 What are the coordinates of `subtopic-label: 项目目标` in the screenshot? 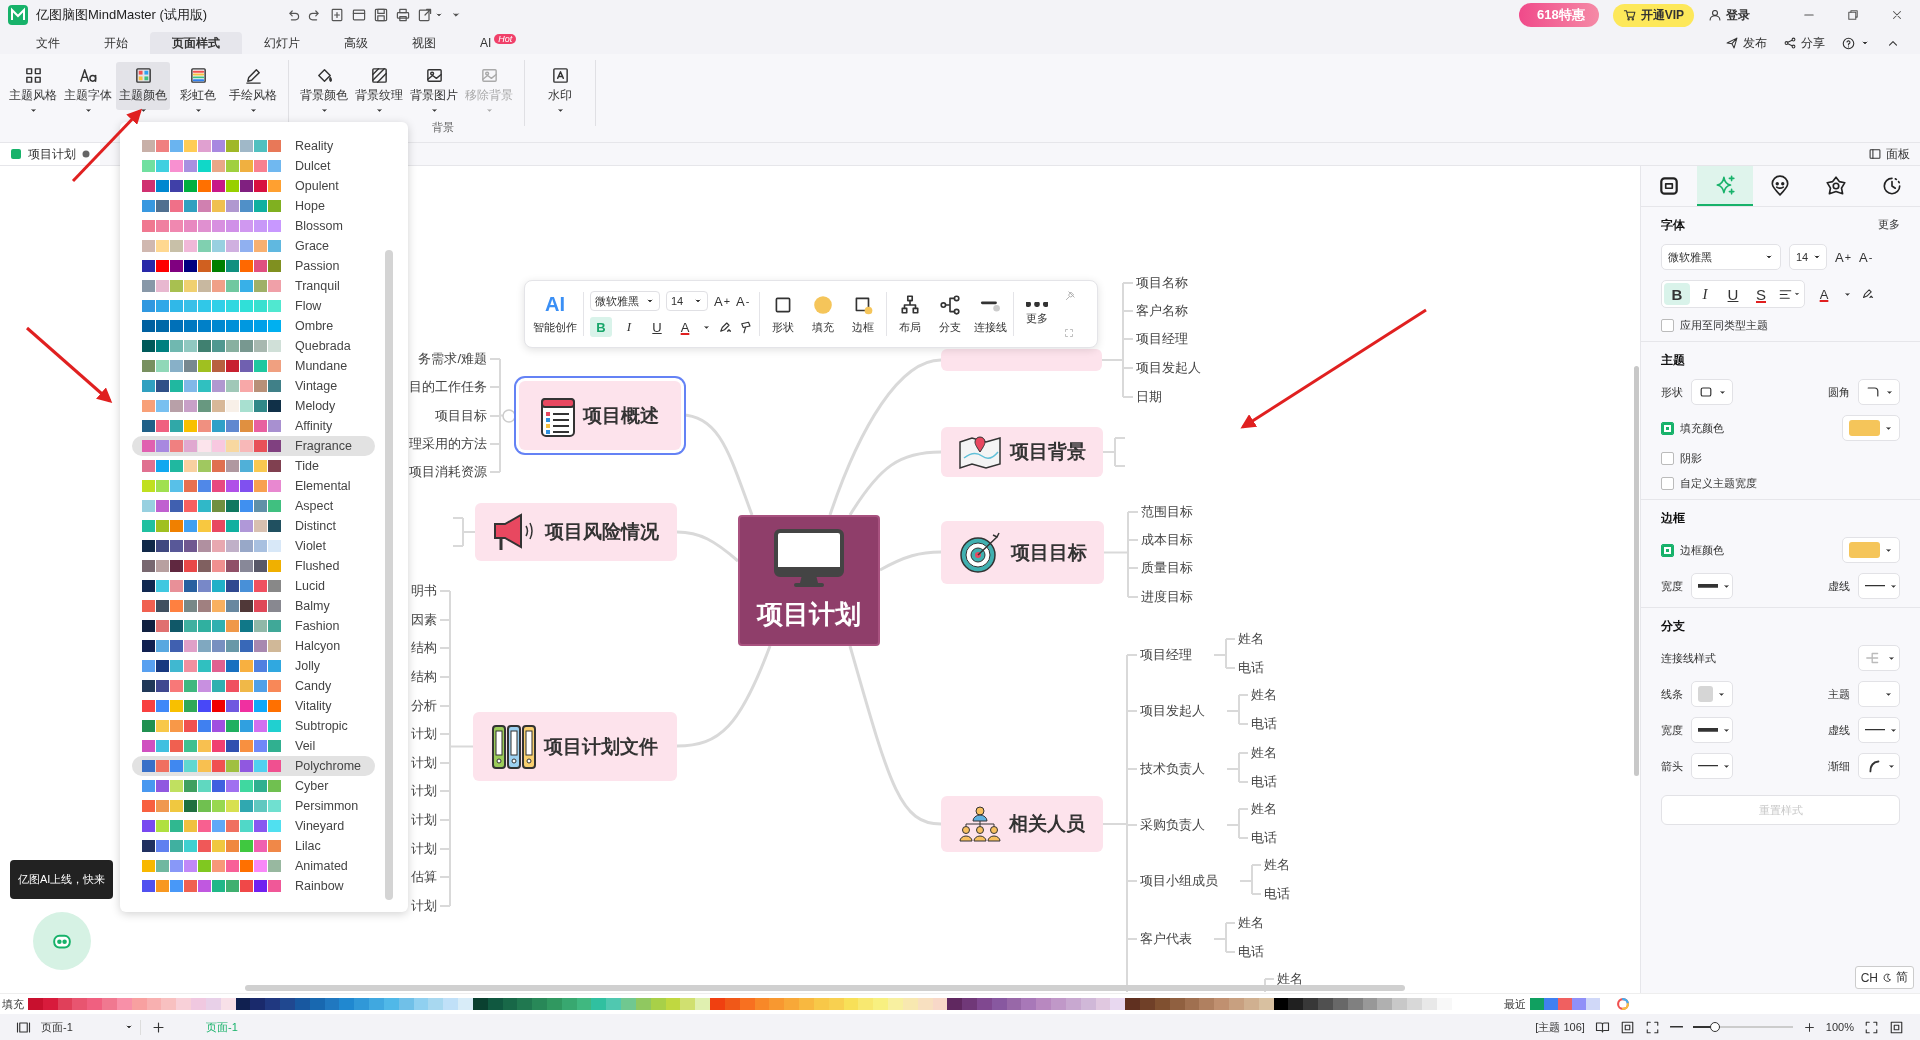 It's located at (461, 416).